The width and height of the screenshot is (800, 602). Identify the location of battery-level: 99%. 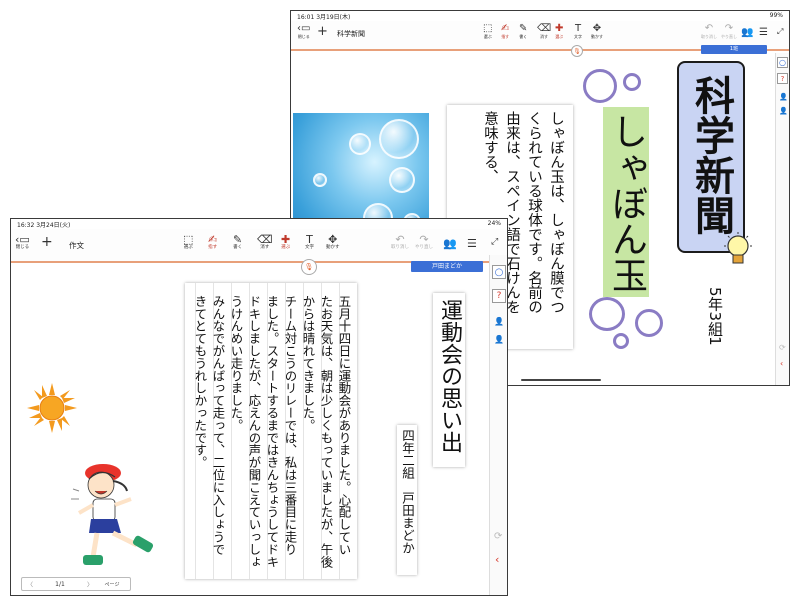
(776, 15).